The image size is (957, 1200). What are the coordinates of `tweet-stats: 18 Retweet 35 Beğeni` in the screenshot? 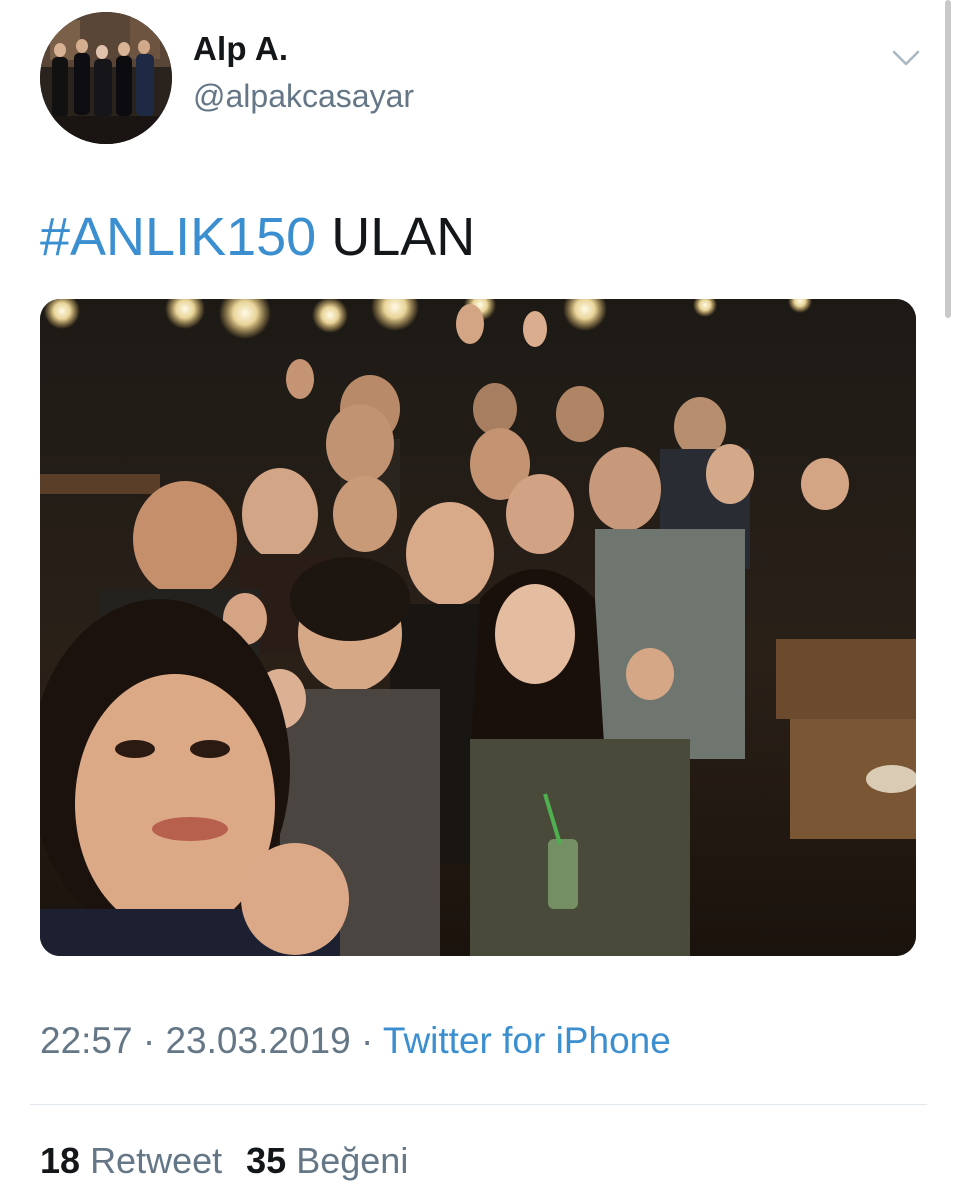 It's located at (224, 1161).